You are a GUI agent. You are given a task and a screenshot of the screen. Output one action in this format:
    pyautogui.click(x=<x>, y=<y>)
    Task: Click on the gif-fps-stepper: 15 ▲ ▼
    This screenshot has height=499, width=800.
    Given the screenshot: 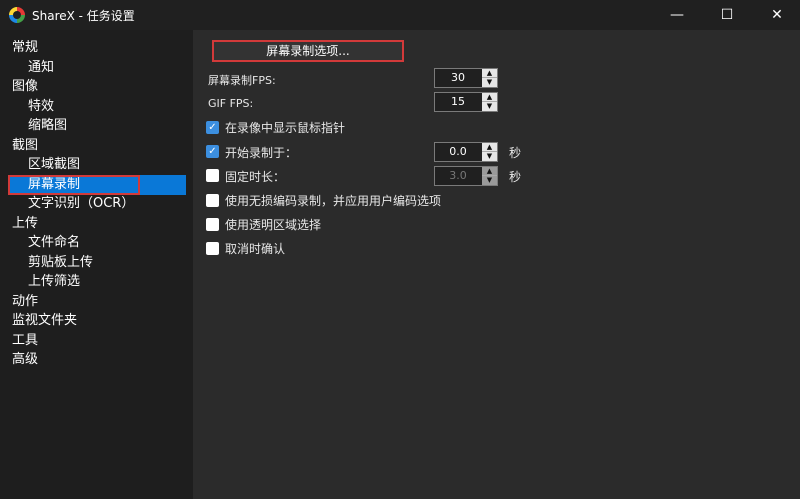 What is the action you would take?
    pyautogui.click(x=466, y=102)
    